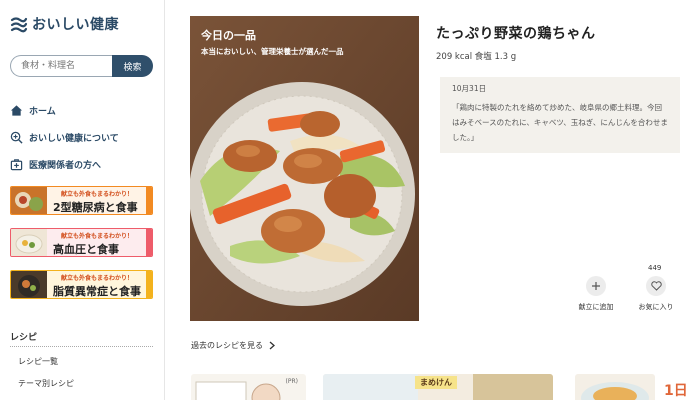  Describe the element at coordinates (596, 307) in the screenshot. I see `add-to-menu-label: 献立に追加` at that location.